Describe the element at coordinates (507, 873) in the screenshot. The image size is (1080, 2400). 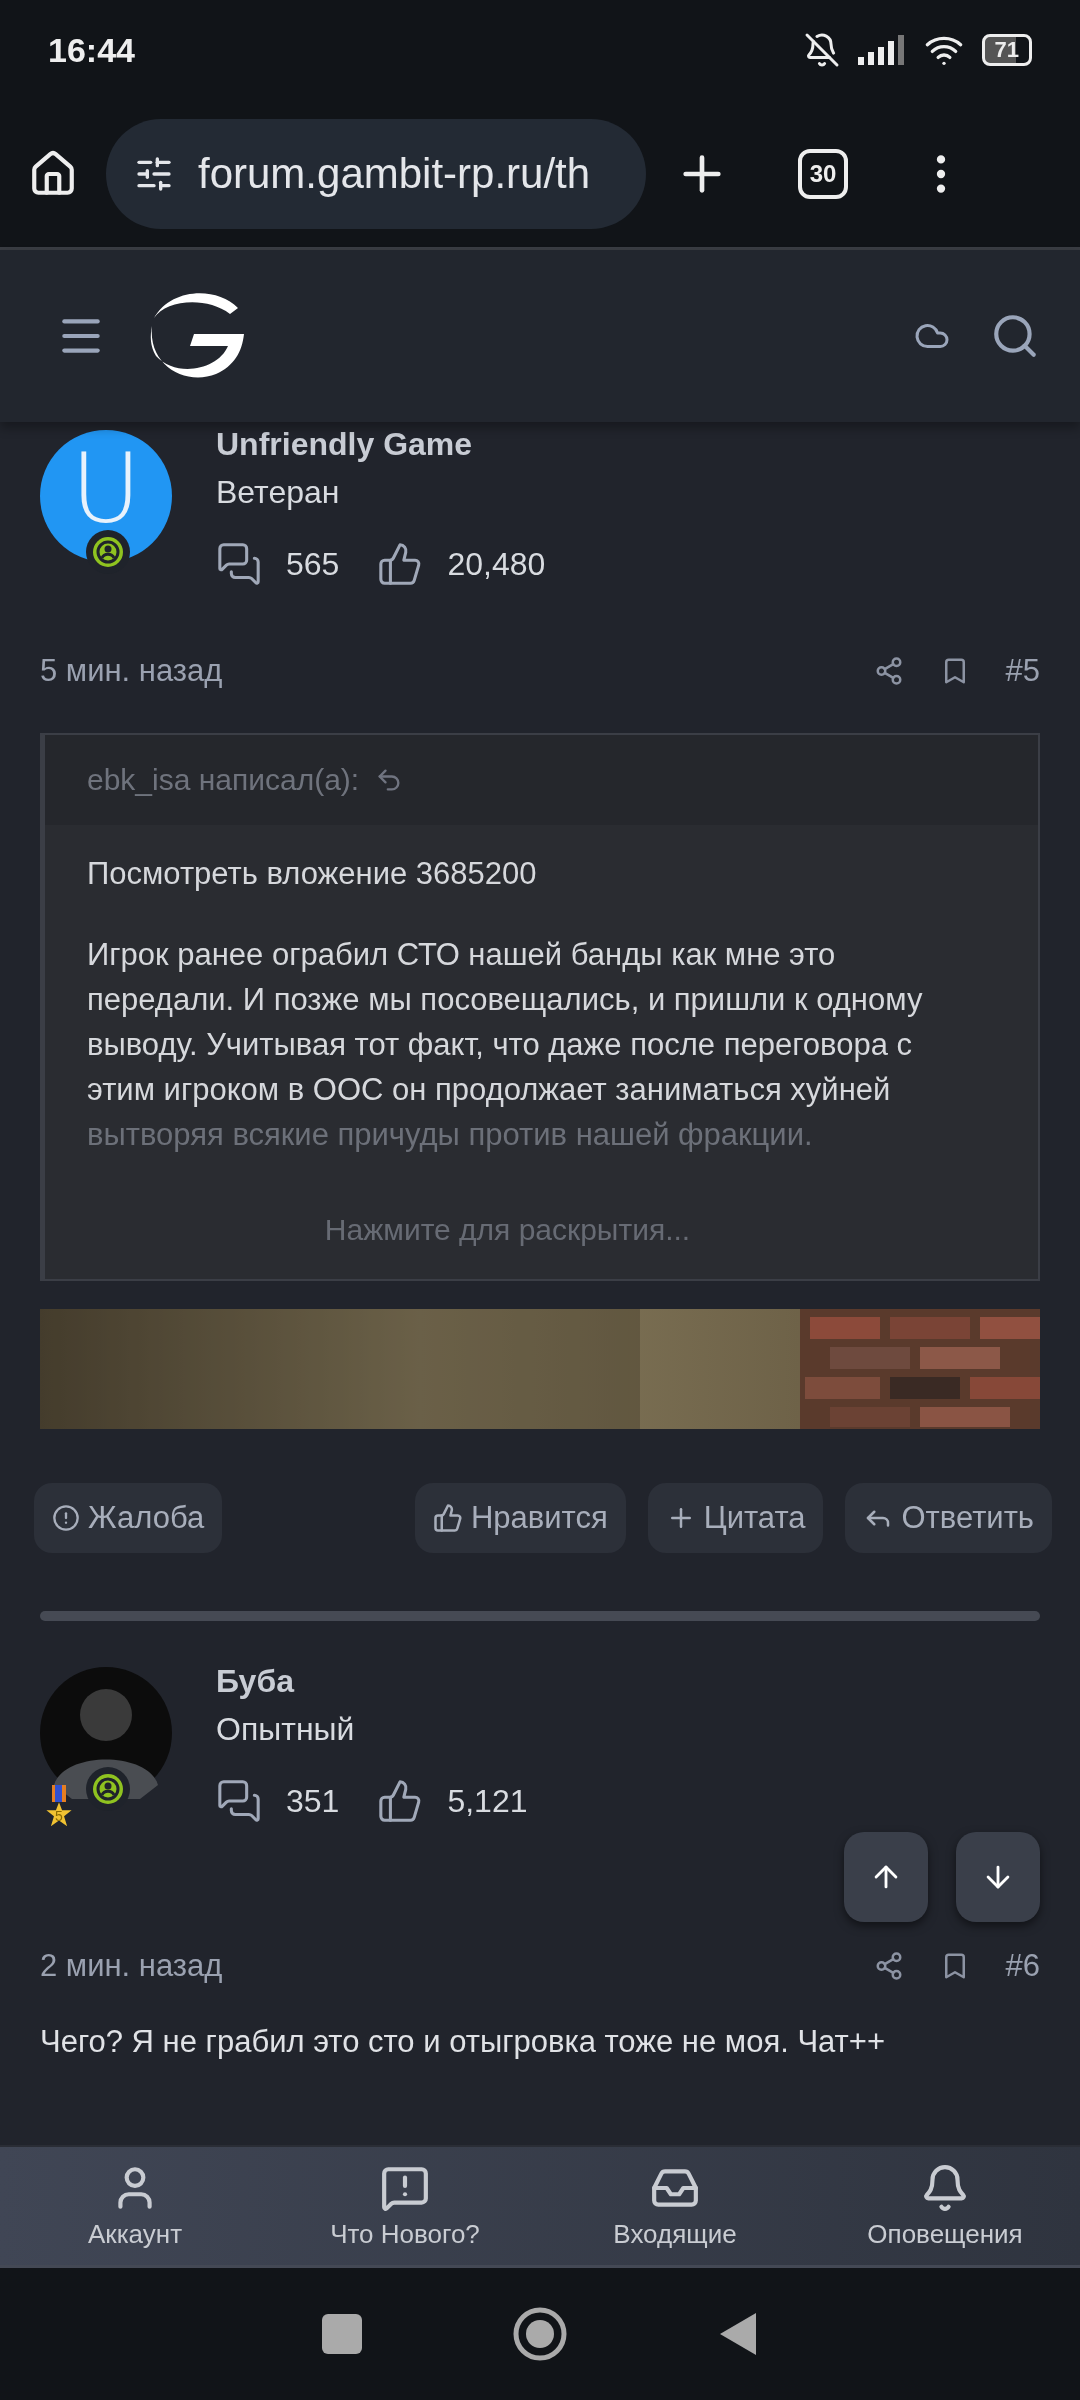
I see `attachment-link: Посмотреть вложение 3685200` at that location.